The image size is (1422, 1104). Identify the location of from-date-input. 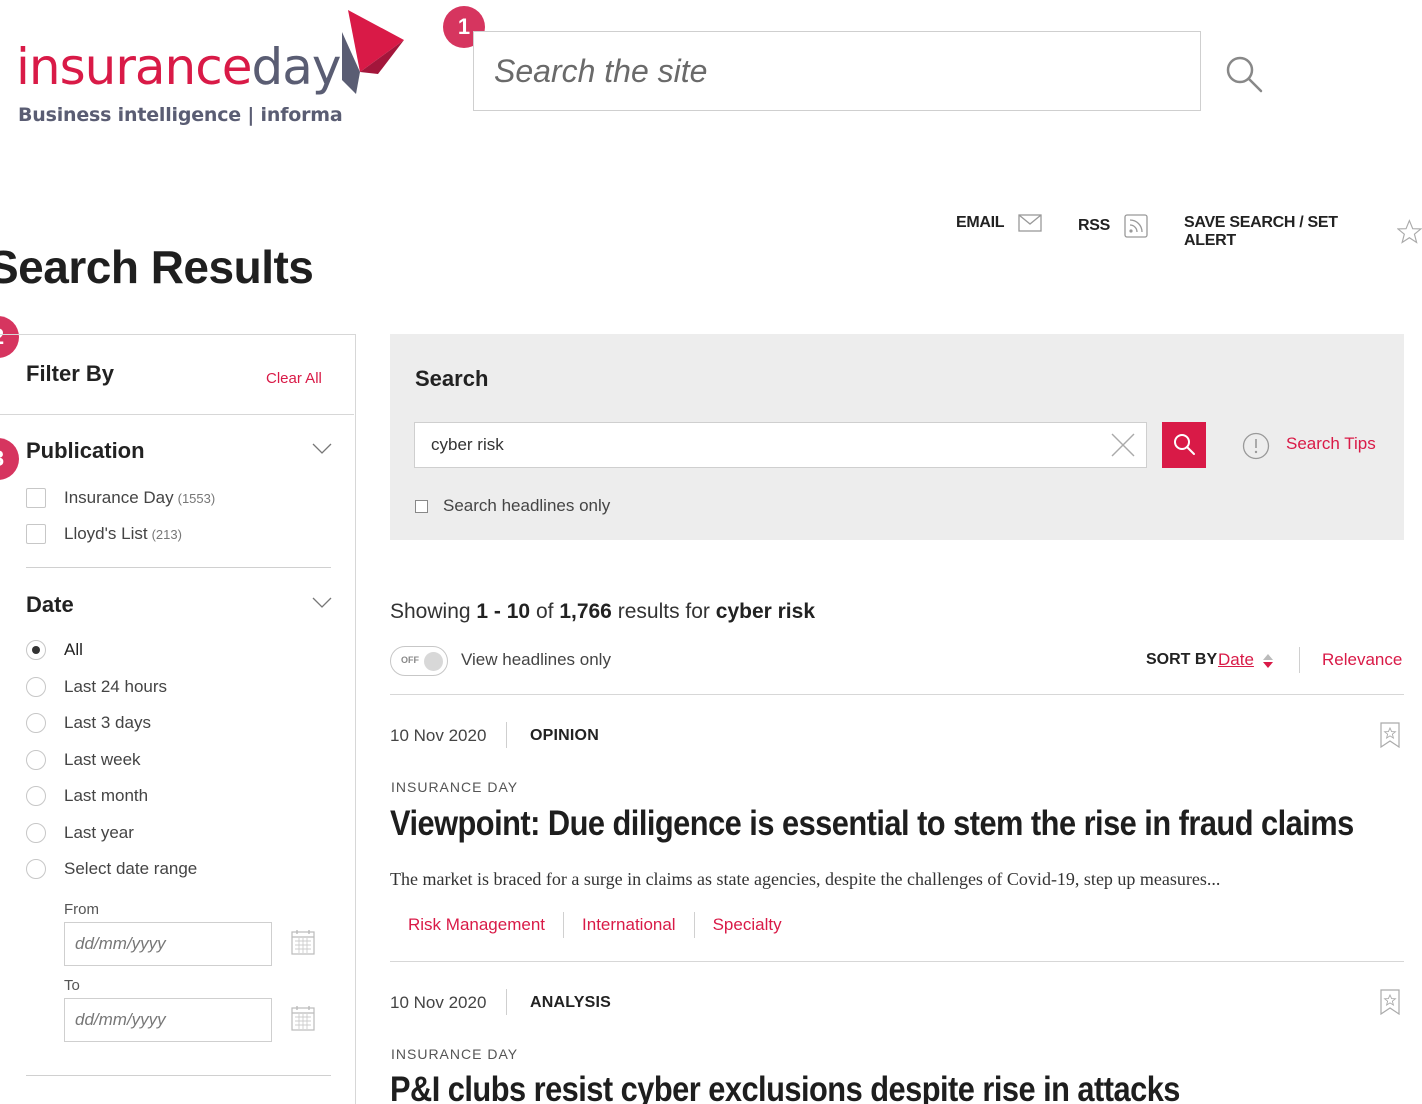
(168, 944).